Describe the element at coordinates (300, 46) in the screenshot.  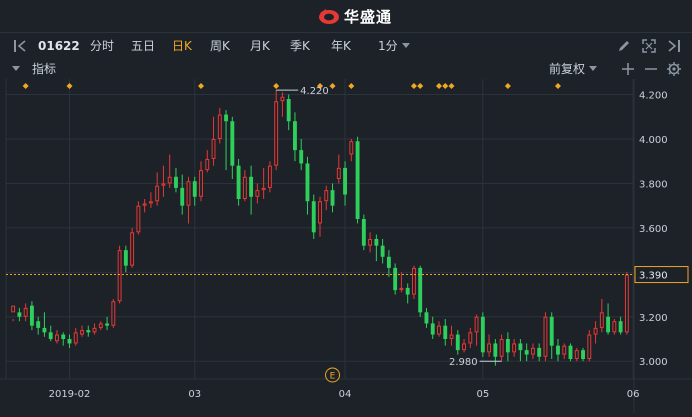
I see `tab-quarterly-k: 季K` at that location.